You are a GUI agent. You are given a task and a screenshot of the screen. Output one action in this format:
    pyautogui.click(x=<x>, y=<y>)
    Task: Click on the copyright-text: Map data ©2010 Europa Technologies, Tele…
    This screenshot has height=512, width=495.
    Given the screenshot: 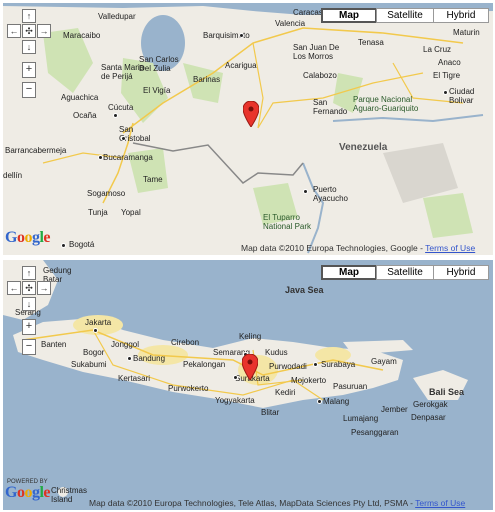 What is the action you would take?
    pyautogui.click(x=252, y=503)
    